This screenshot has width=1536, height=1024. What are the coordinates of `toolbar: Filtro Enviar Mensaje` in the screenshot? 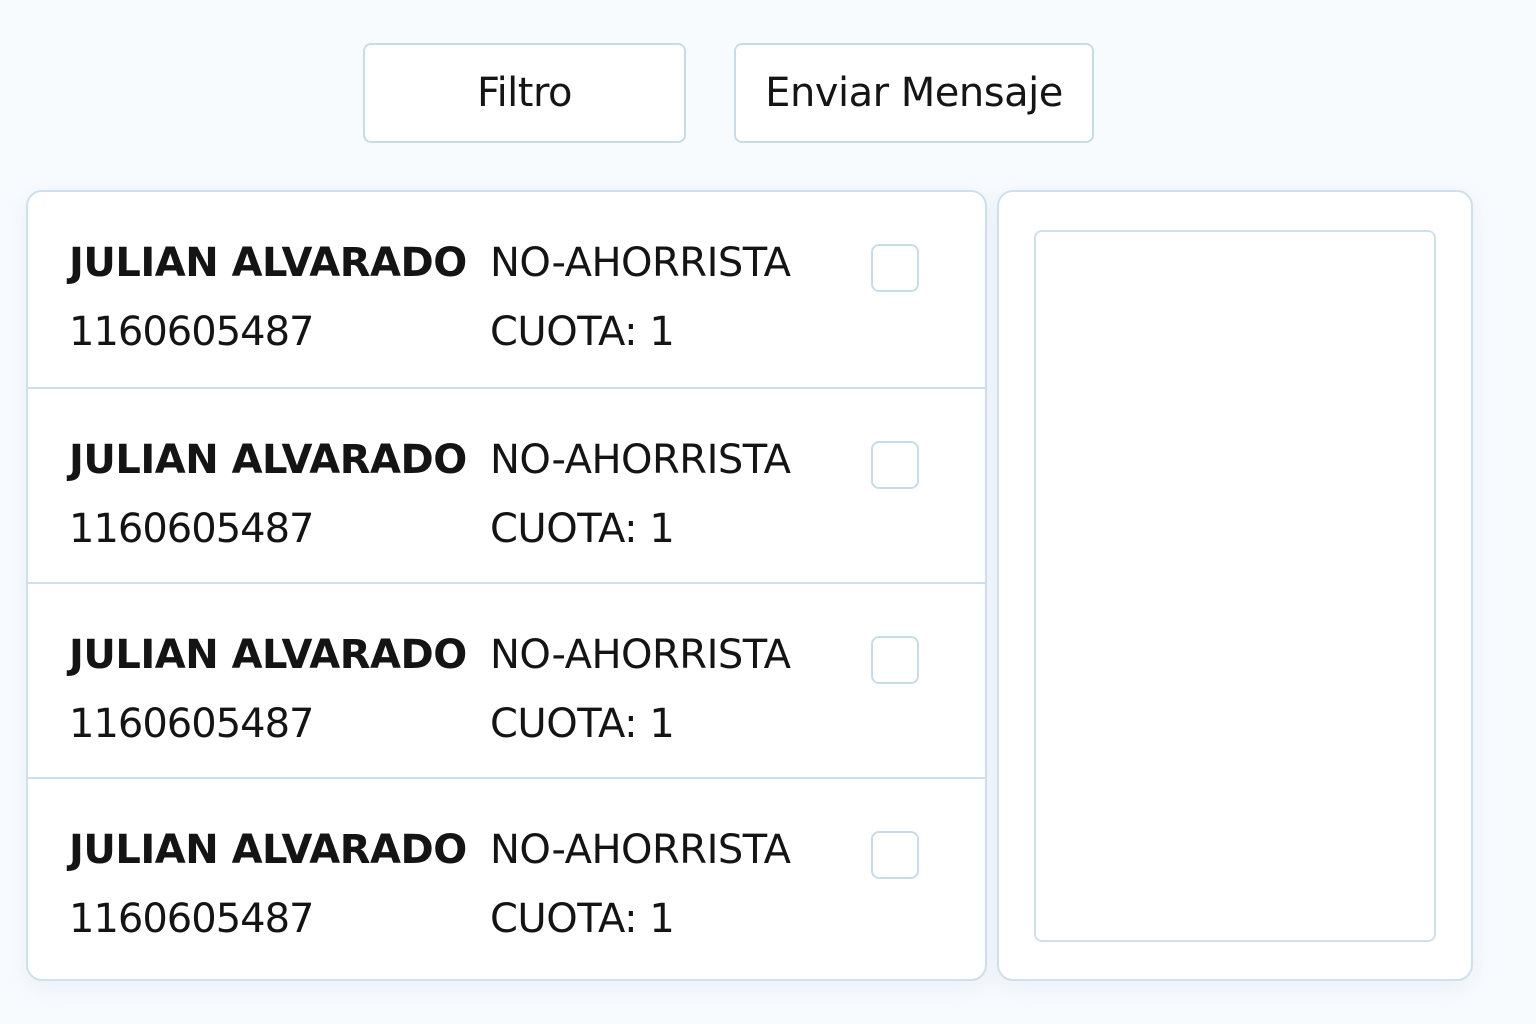 It's located at (768, 94).